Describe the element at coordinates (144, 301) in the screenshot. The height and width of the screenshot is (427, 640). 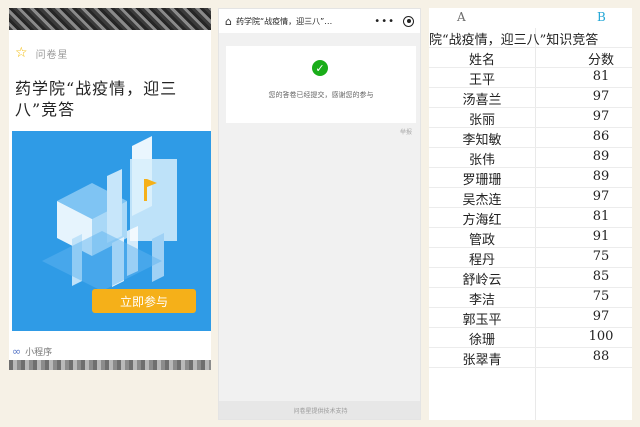
I see `join-button: 立即参与` at that location.